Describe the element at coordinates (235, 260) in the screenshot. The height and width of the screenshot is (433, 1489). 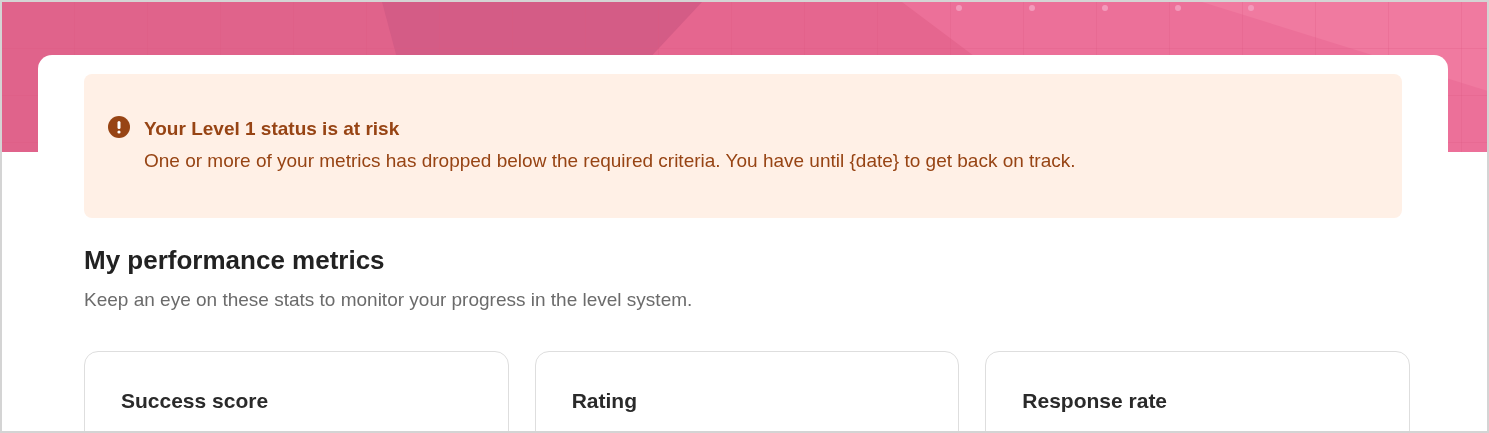
I see `section-title: My performance metrics` at that location.